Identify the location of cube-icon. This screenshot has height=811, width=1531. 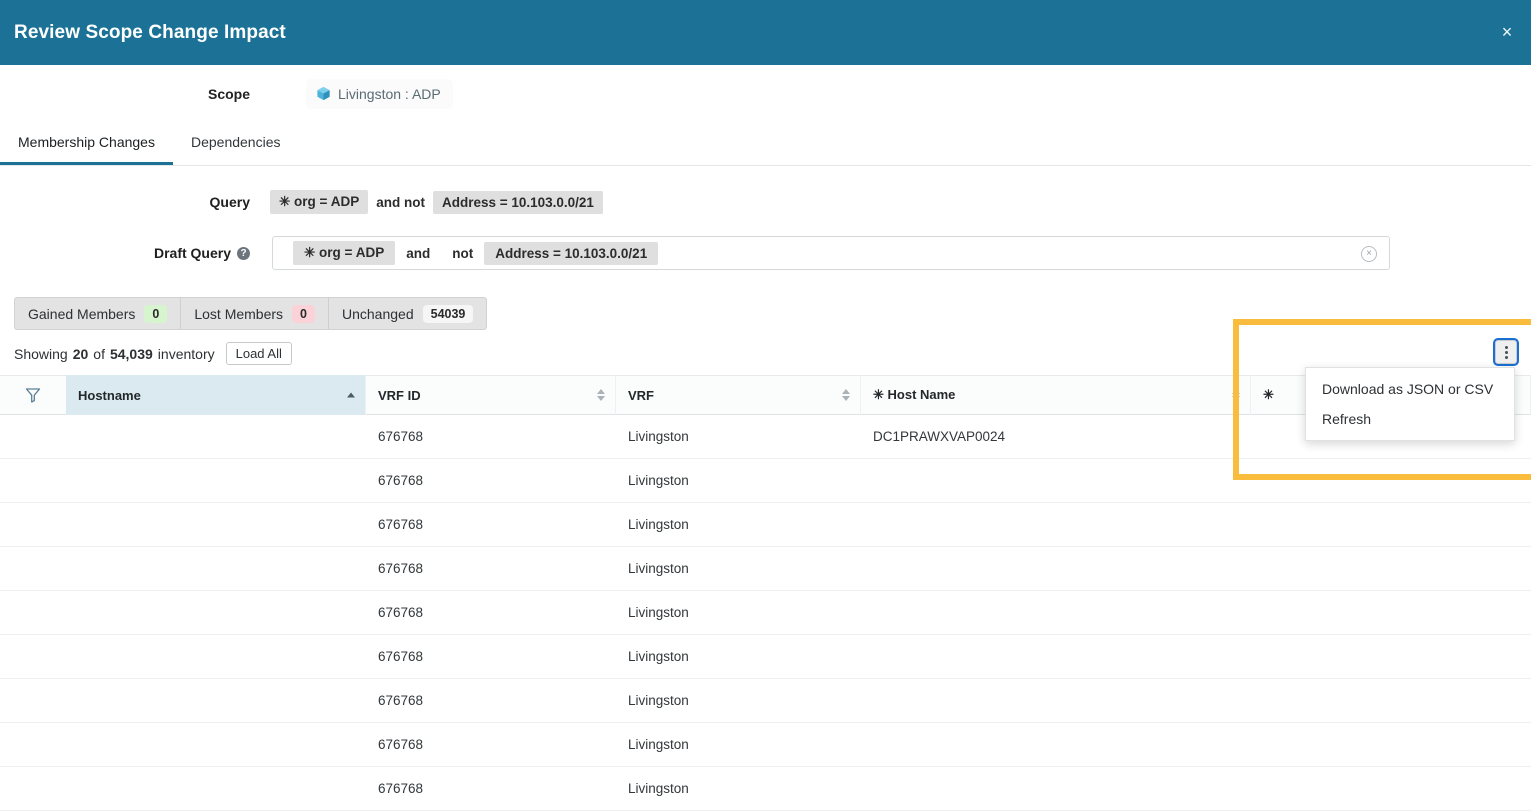
(327, 93).